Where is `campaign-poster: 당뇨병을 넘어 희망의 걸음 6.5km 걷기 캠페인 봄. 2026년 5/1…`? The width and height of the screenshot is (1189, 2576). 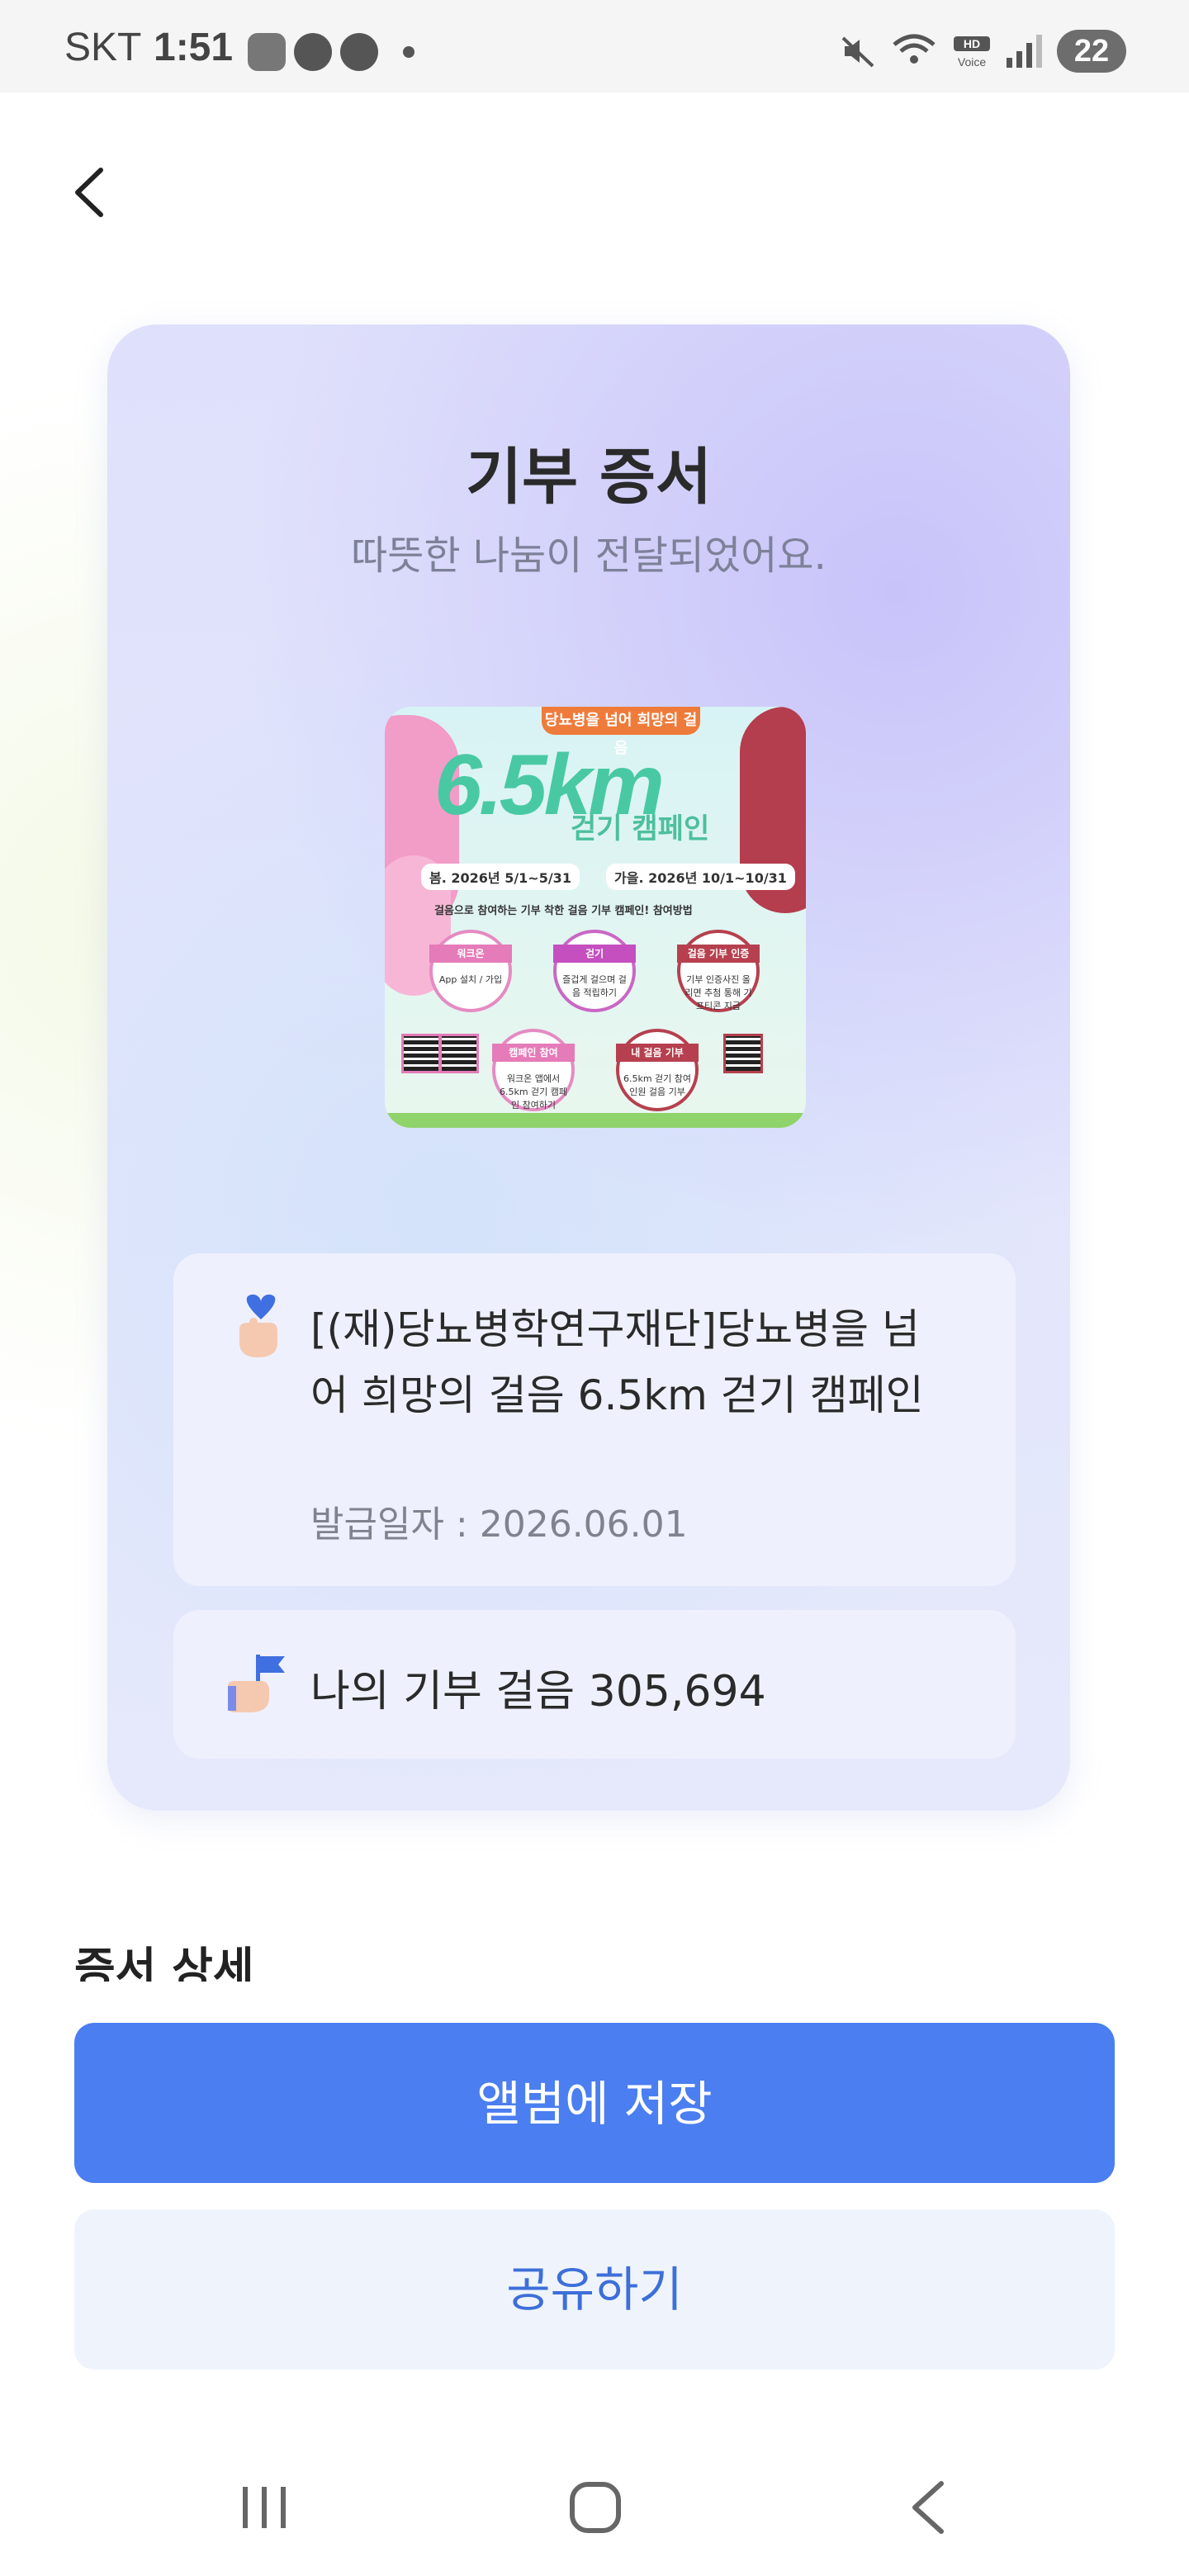 campaign-poster: 당뇨병을 넘어 희망의 걸음 6.5km 걷기 캠페인 봄. 2026년 5/1… is located at coordinates (595, 917).